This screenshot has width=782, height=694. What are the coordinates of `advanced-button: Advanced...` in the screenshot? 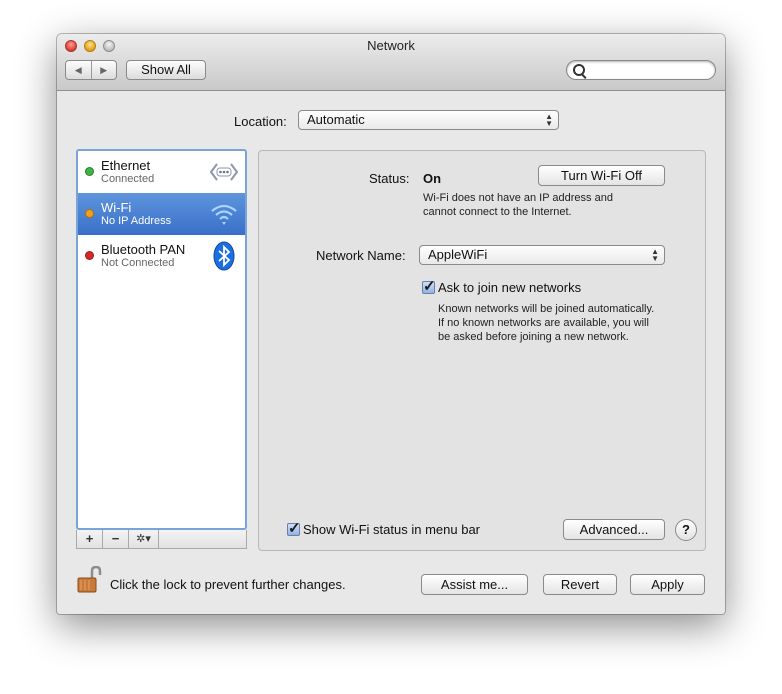 It's located at (614, 529).